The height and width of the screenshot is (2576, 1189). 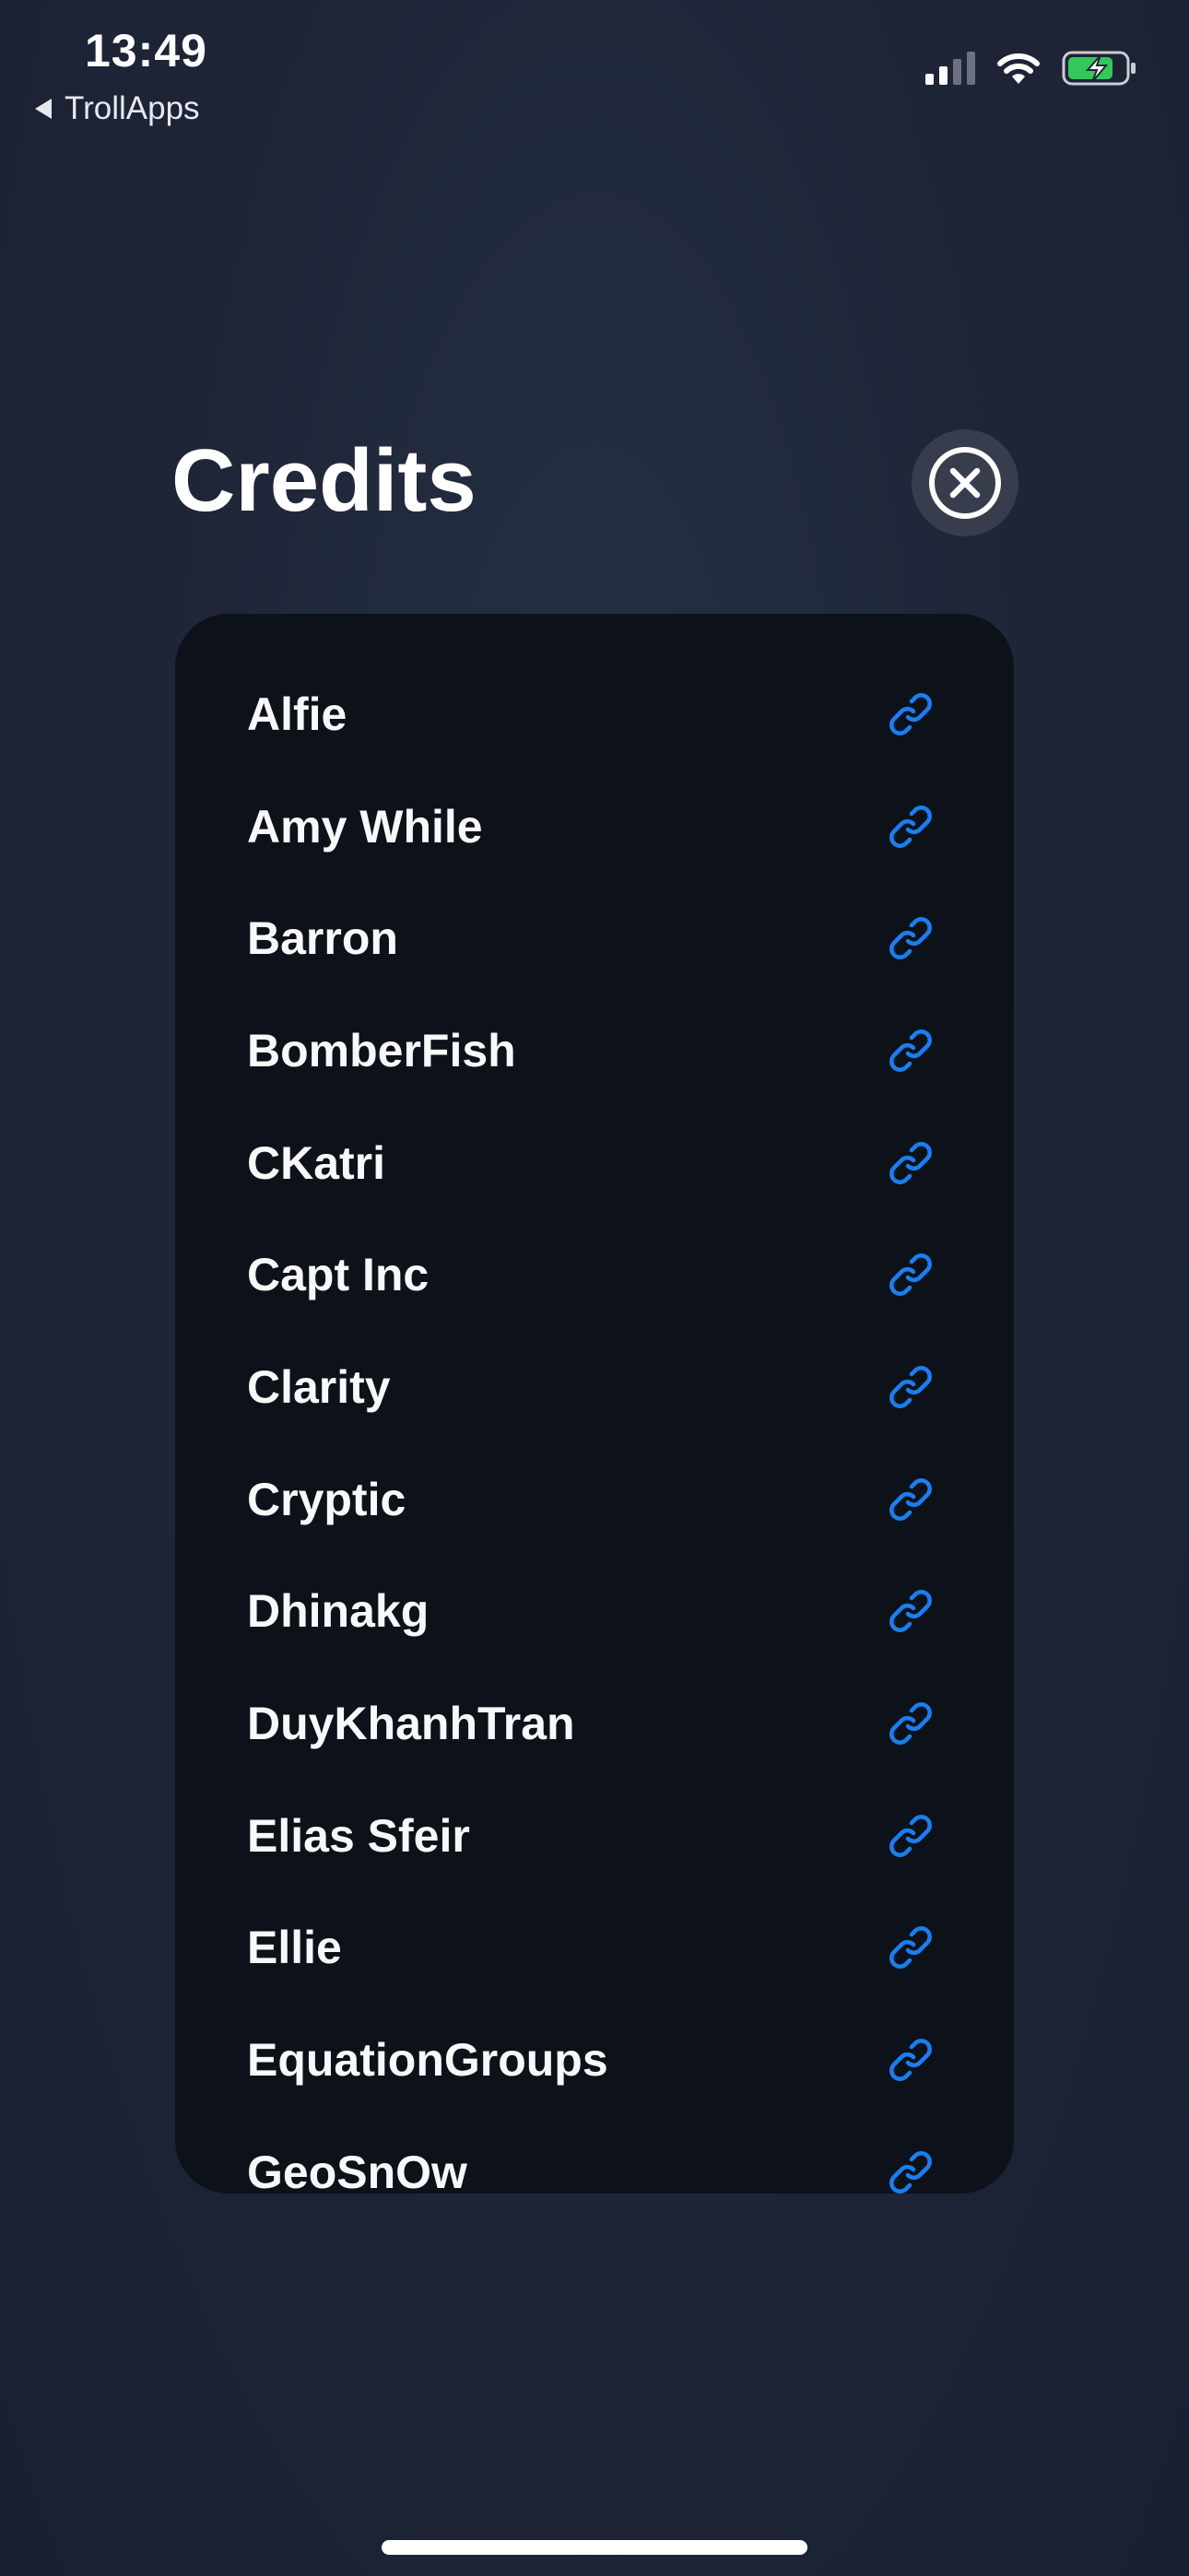 What do you see at coordinates (411, 1724) in the screenshot?
I see `credit-name: DuyKhanhTran` at bounding box center [411, 1724].